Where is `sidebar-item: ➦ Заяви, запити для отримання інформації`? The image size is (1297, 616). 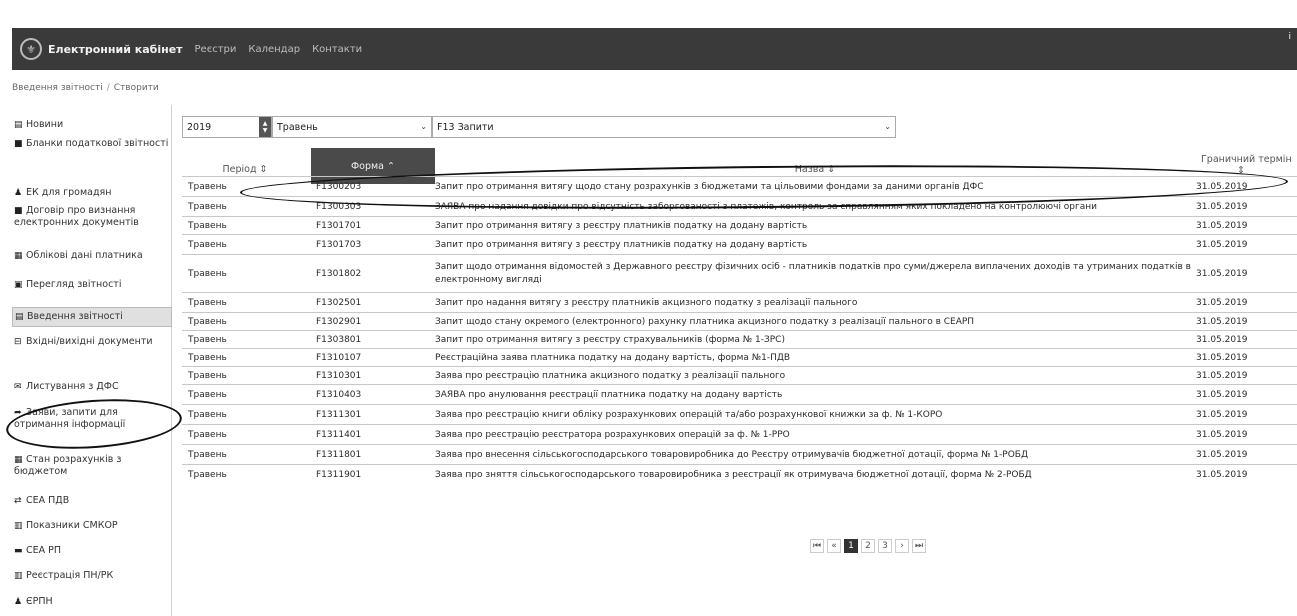 sidebar-item: ➦ Заяви, запити для отримання інформації is located at coordinates (92, 419).